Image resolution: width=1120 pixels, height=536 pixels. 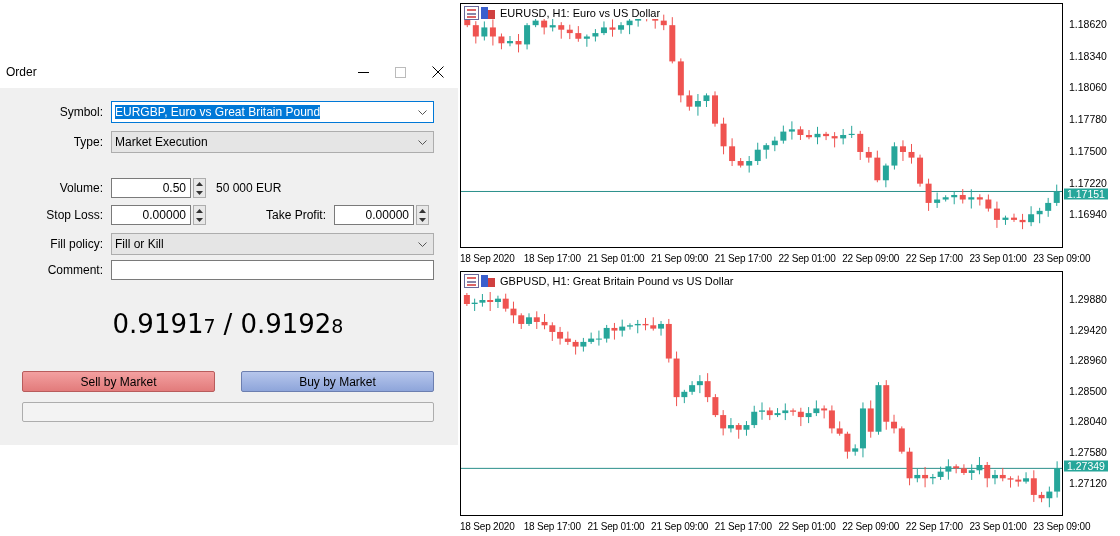 What do you see at coordinates (1088, 483) in the screenshot?
I see `price-label: 1.27120` at bounding box center [1088, 483].